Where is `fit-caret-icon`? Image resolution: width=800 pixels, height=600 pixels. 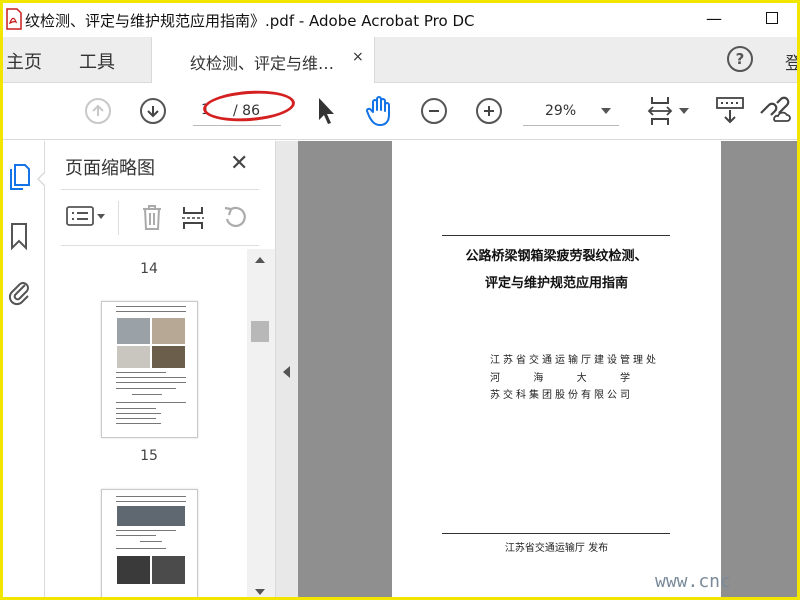 fit-caret-icon is located at coordinates (684, 111).